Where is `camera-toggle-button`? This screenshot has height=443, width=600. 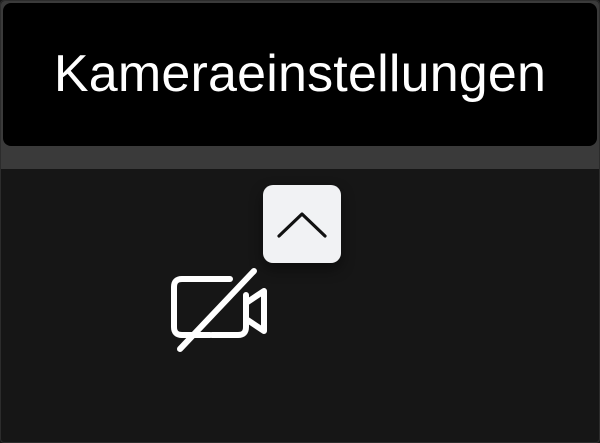
camera-toggle-button is located at coordinates (216, 309).